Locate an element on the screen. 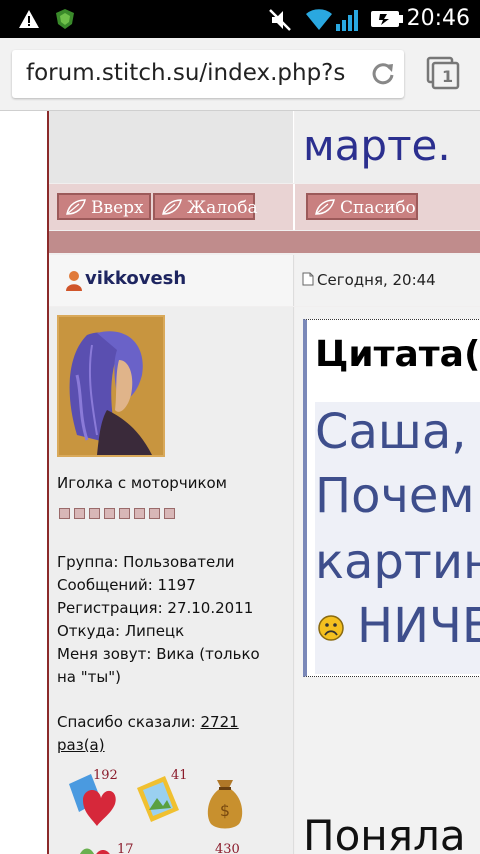 This screenshot has width=480, height=854. post-separator is located at coordinates (264, 242).